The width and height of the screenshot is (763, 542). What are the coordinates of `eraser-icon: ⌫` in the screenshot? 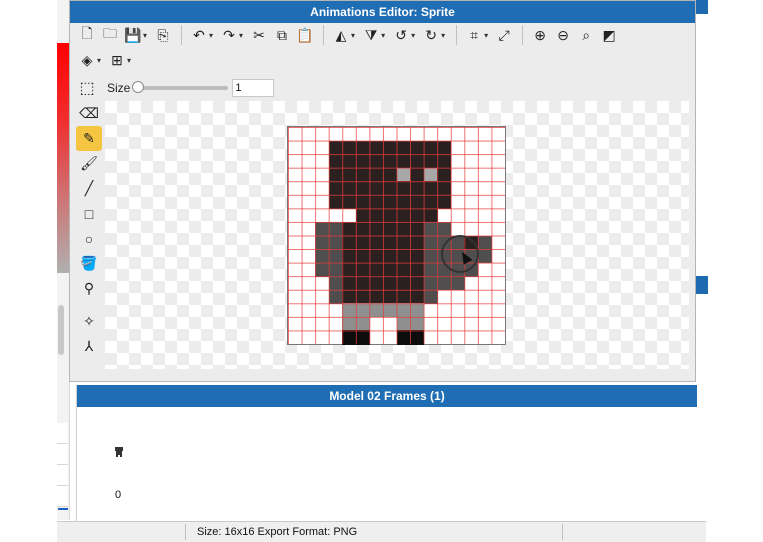 It's located at (89, 113).